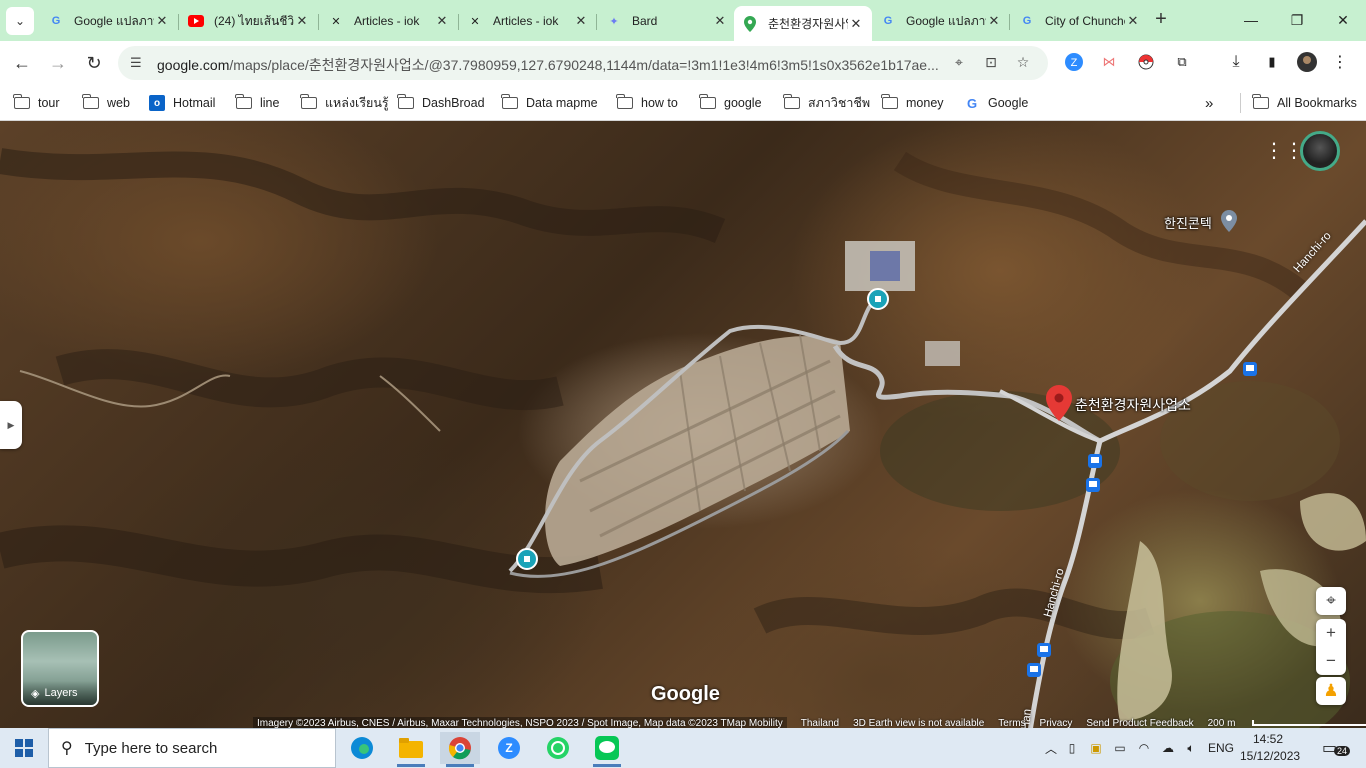  Describe the element at coordinates (1139, 723) in the screenshot. I see `feedback-link: Send Product Feedback` at that location.